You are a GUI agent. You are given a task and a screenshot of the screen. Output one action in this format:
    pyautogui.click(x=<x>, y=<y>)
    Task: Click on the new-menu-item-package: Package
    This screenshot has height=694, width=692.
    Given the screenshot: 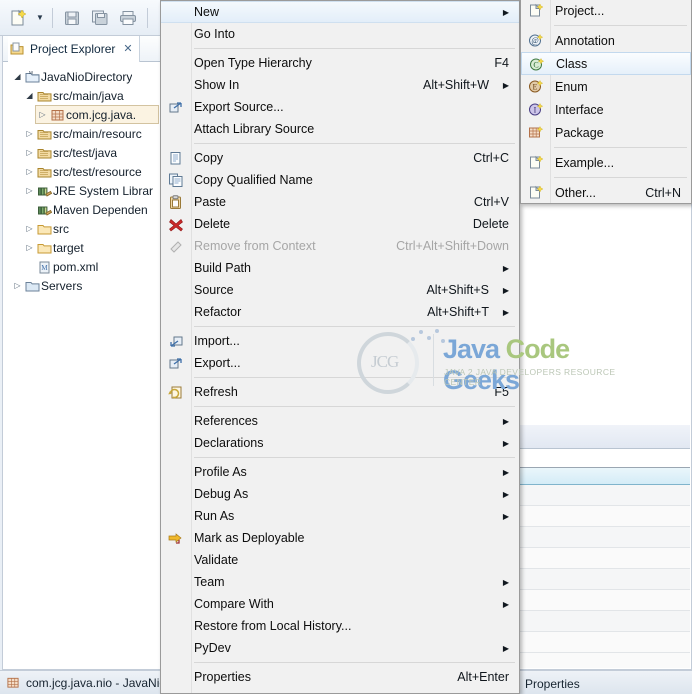 What is the action you would take?
    pyautogui.click(x=606, y=132)
    